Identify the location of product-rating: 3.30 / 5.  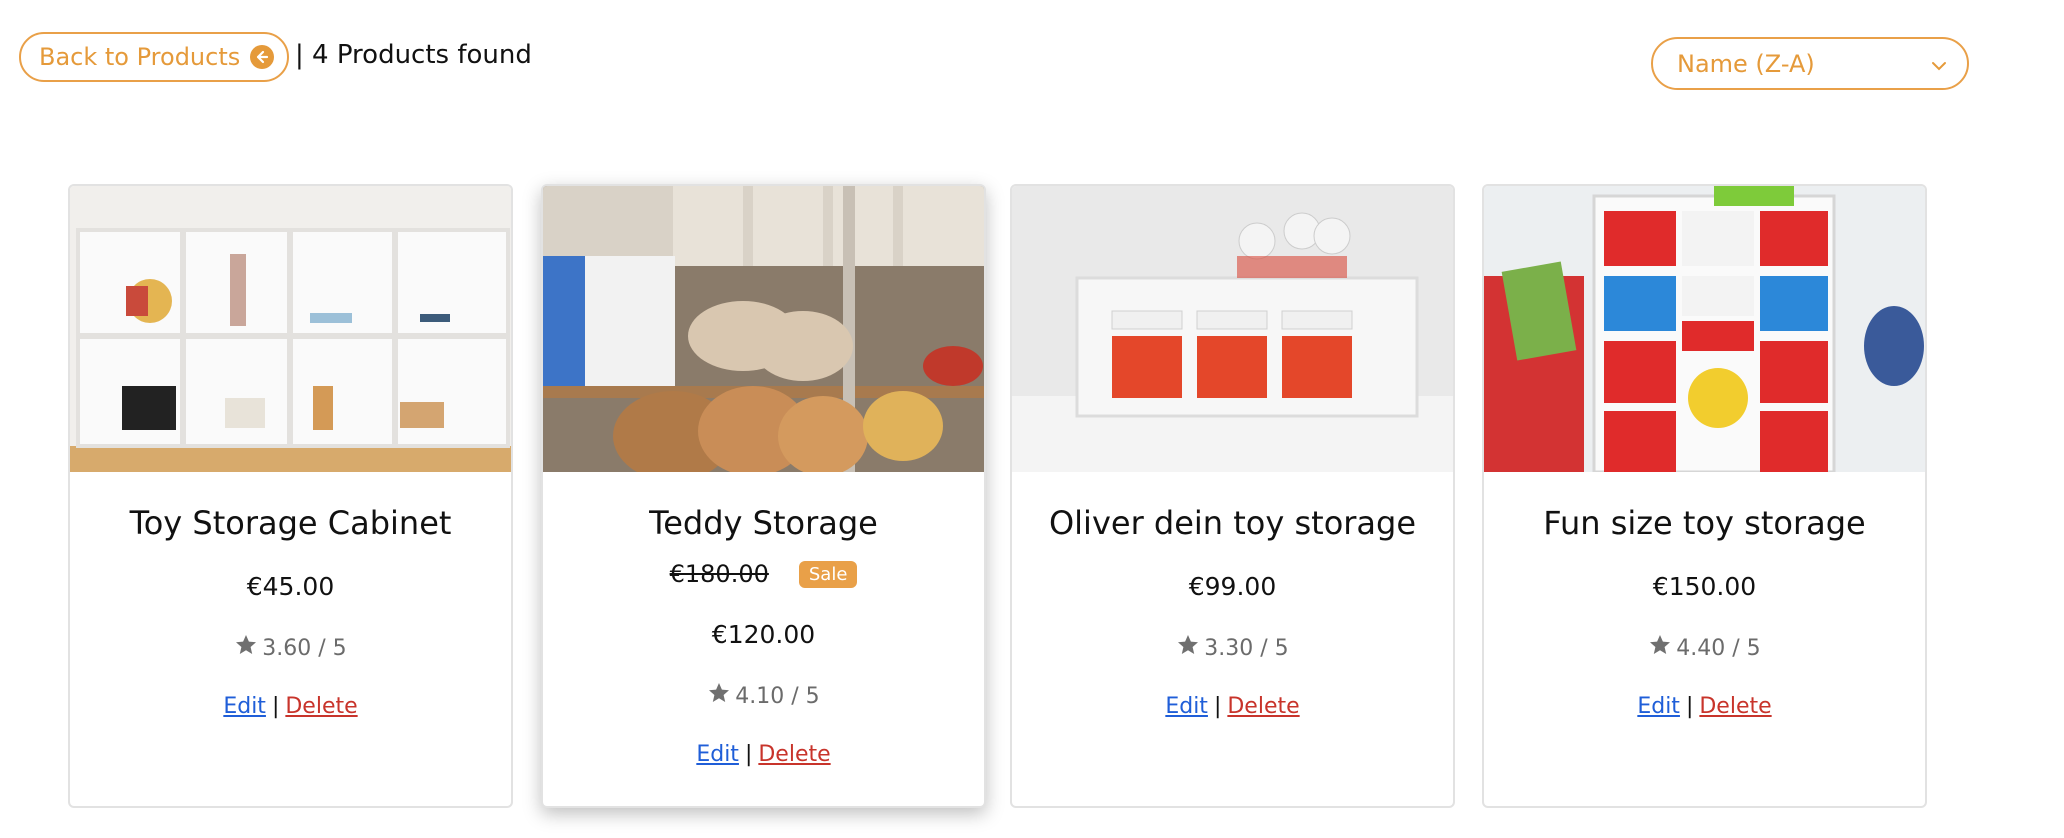
(1232, 648).